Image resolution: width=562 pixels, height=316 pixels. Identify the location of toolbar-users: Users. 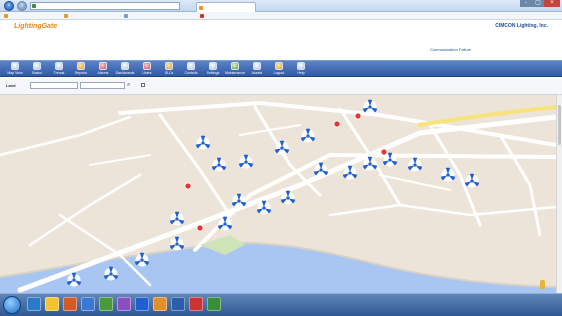
(147, 69).